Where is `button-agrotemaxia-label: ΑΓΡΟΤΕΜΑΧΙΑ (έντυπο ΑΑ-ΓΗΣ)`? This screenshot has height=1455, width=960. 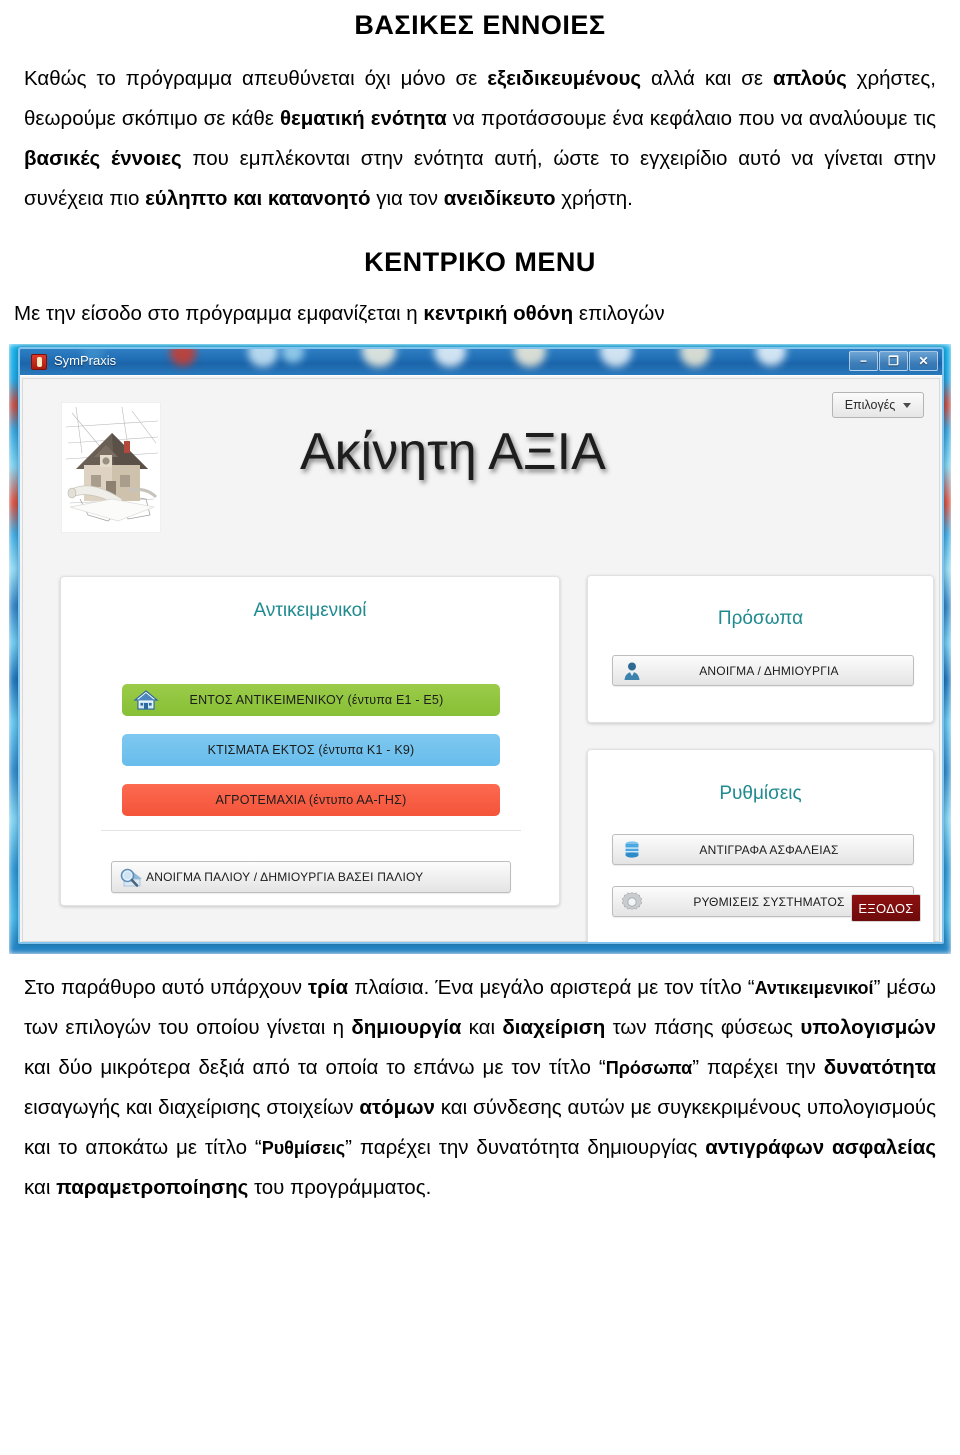
button-agrotemaxia-label: ΑΓΡΟΤΕΜΑΧΙΑ (έντυπο ΑΑ-ΓΗΣ) is located at coordinates (311, 800).